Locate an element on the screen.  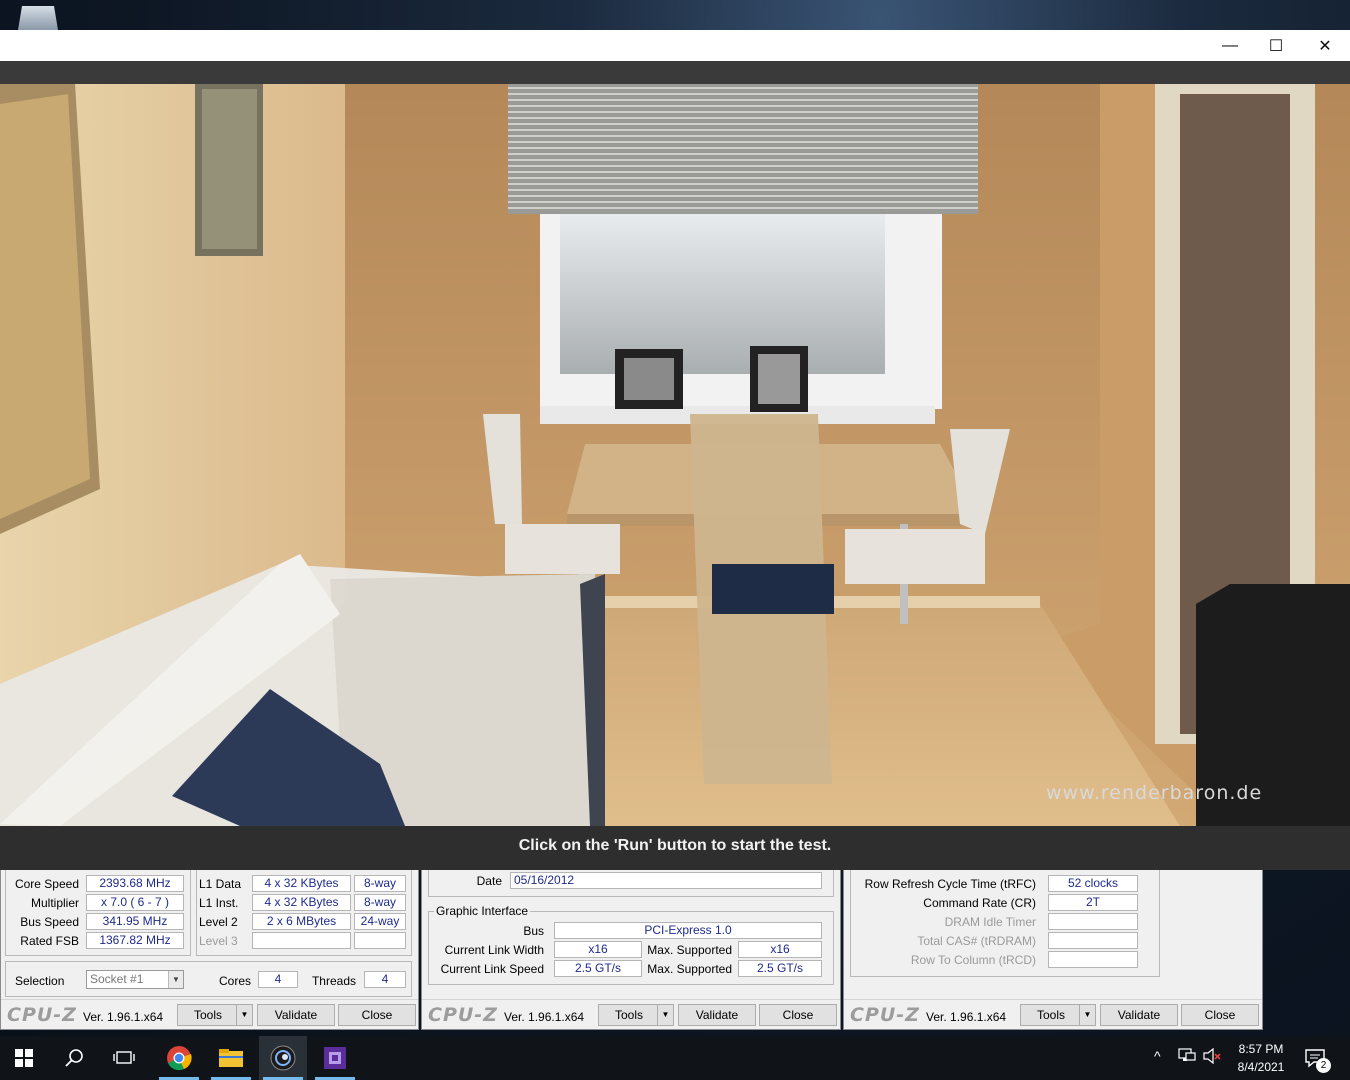
socket-select-value: Socket #1 is located at coordinates (117, 979).